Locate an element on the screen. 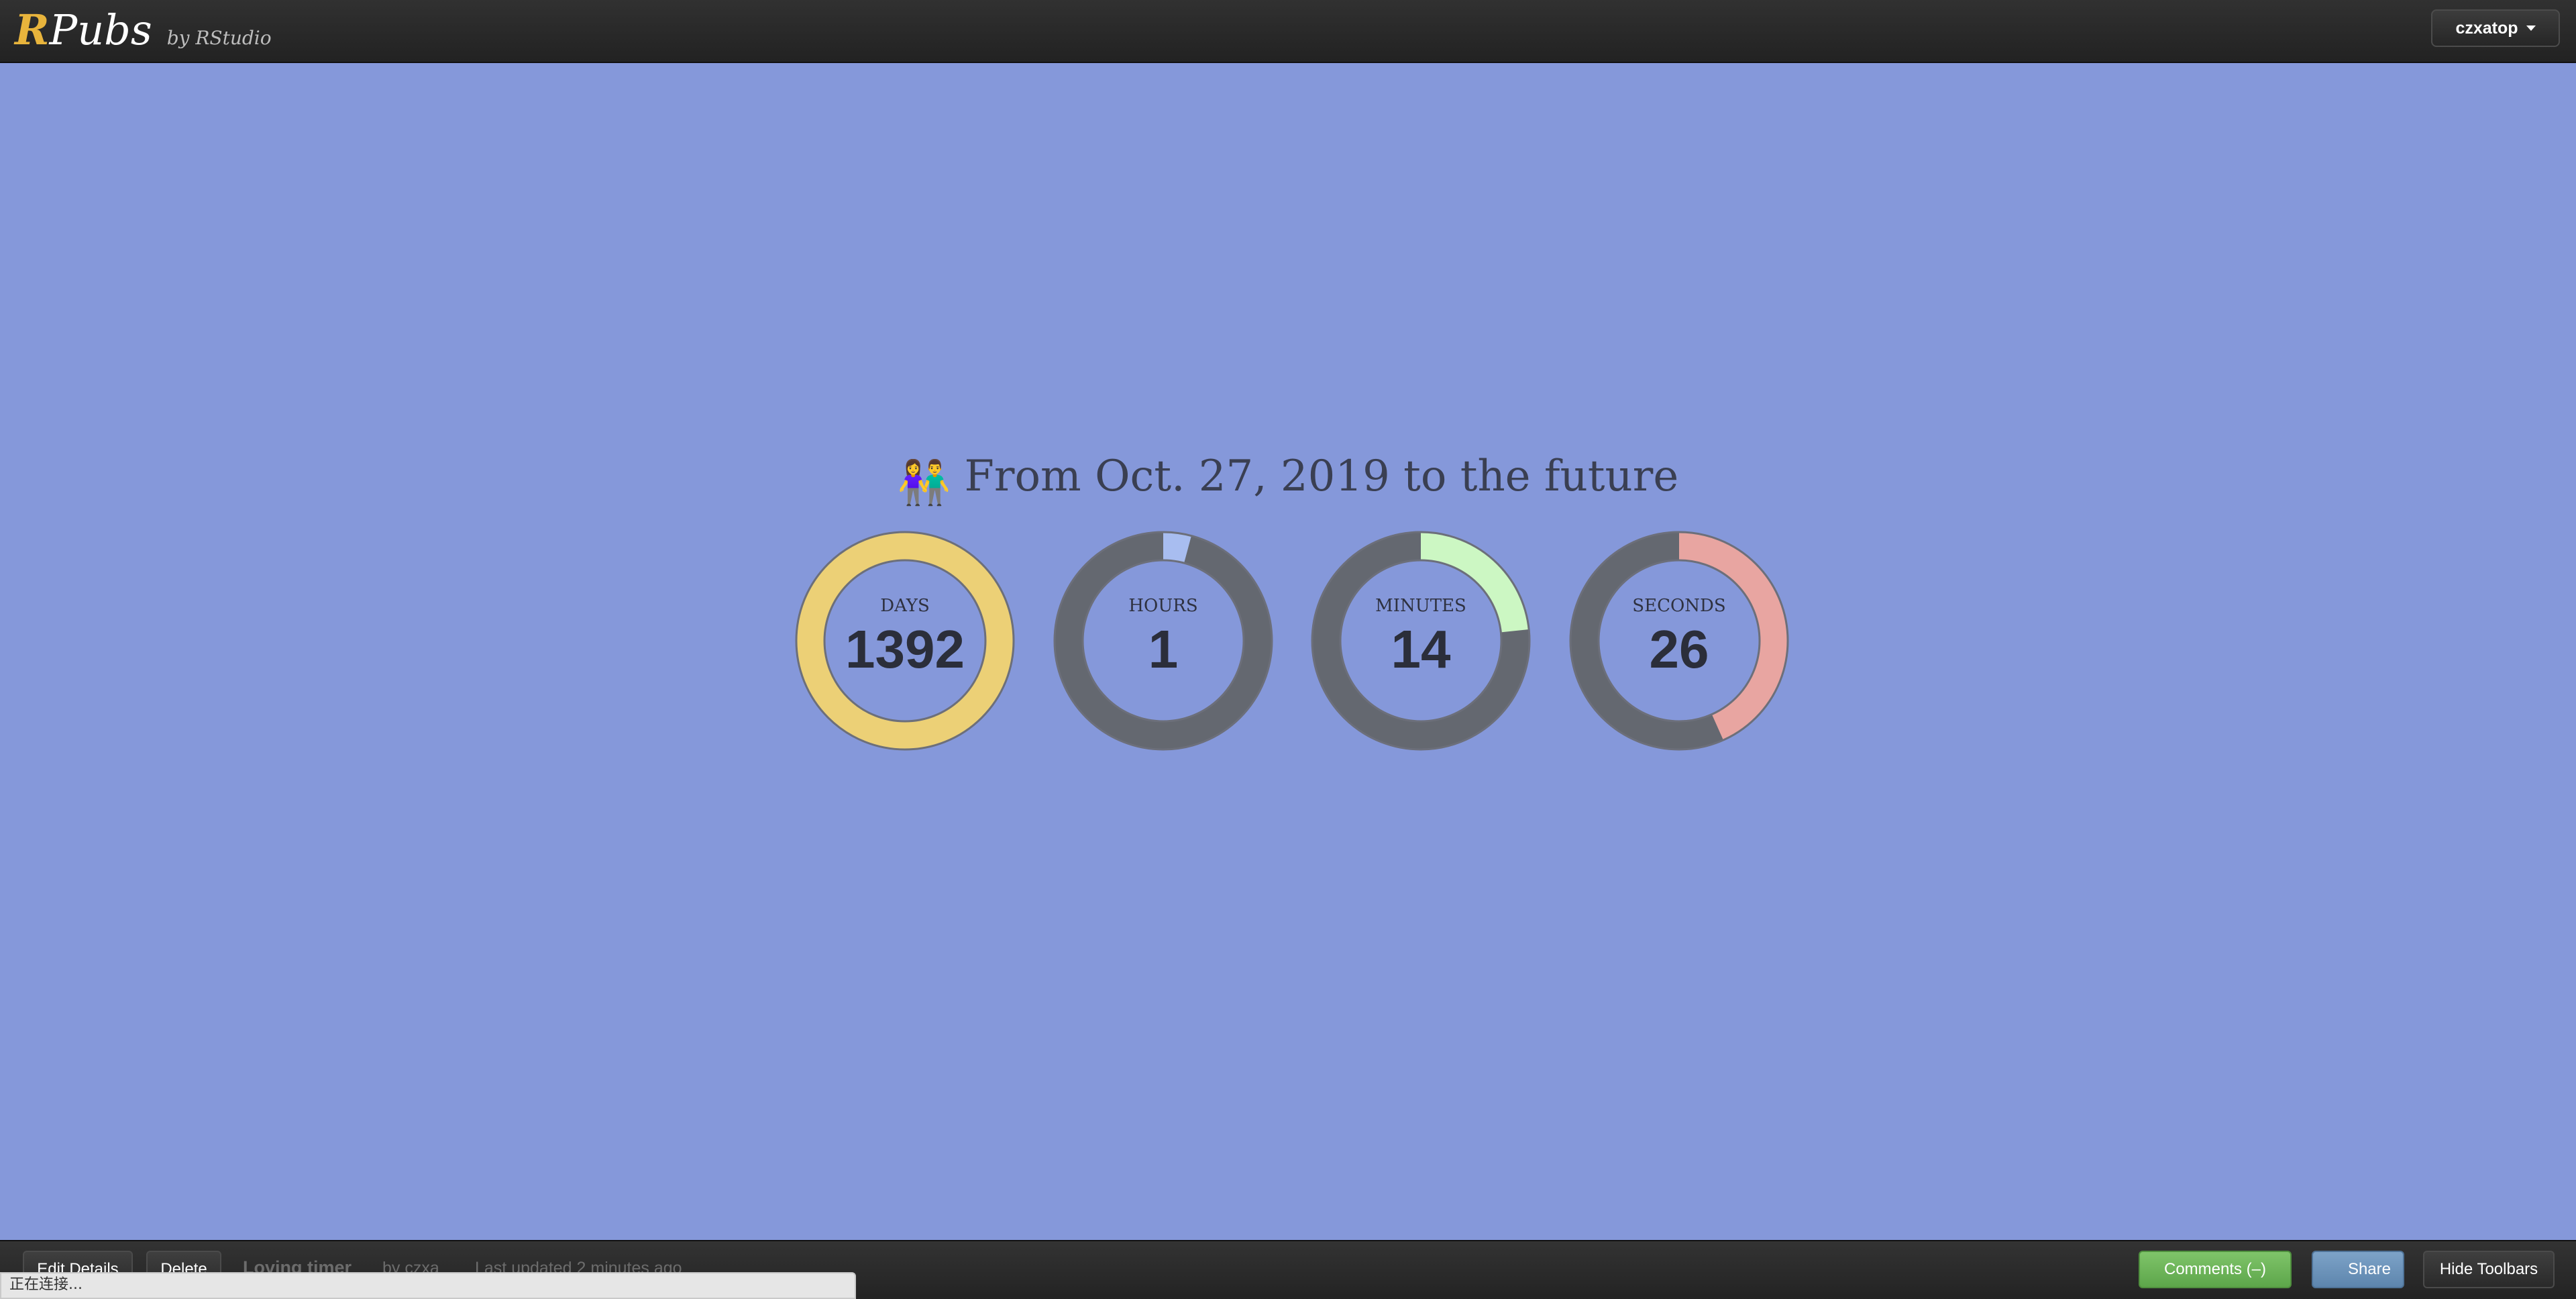 The height and width of the screenshot is (1299, 2576). page-title: 👫 From Oct. 27, 2019 to the future is located at coordinates (1288, 480).